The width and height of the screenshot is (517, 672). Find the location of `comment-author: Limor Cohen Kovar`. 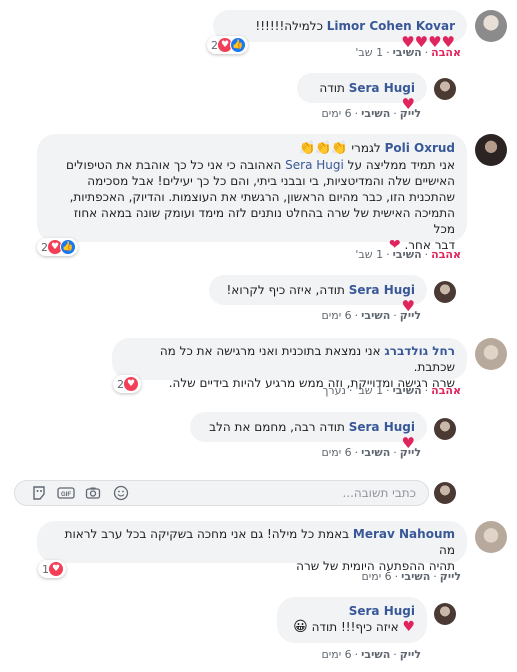

comment-author: Limor Cohen Kovar is located at coordinates (391, 26).